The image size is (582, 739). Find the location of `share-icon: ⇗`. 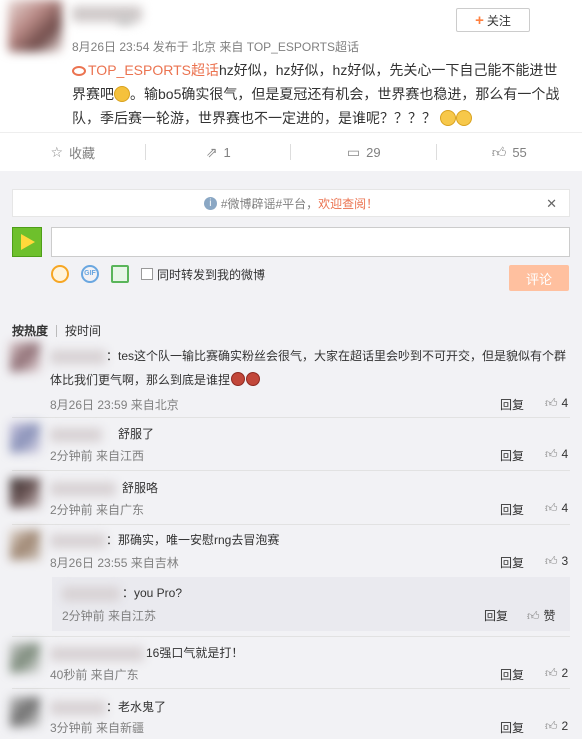

share-icon: ⇗ is located at coordinates (211, 151).